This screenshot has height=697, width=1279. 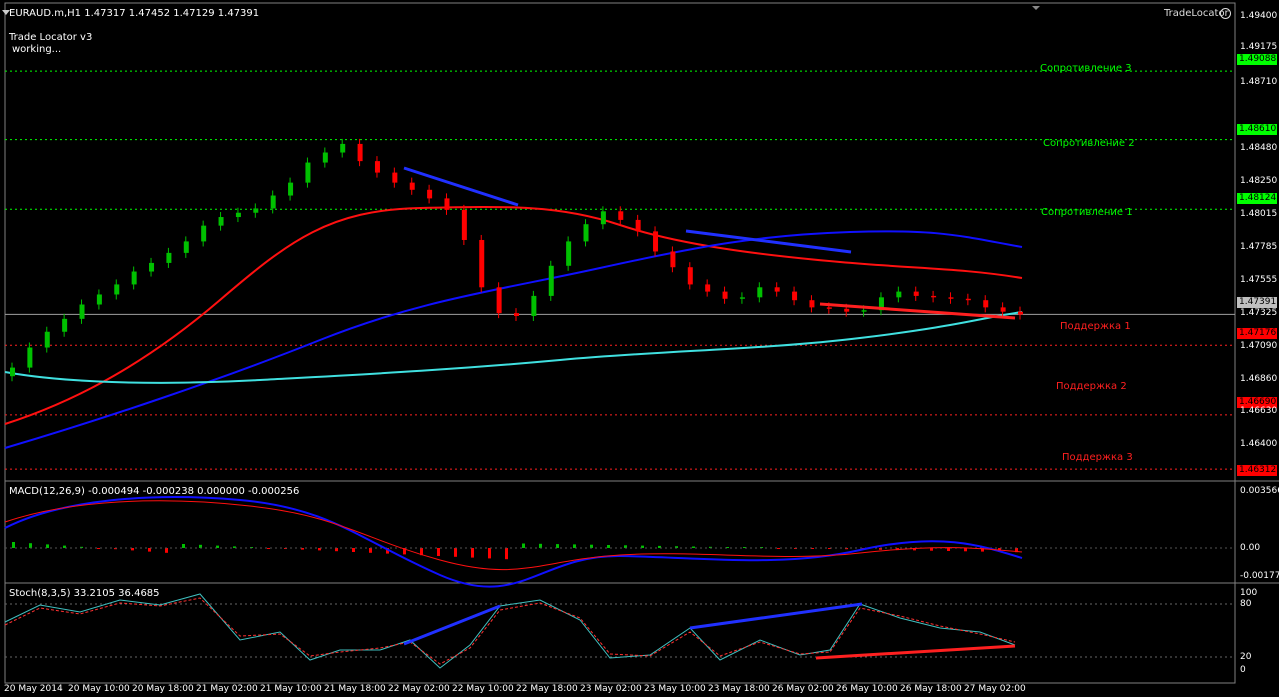 What do you see at coordinates (1257, 470) in the screenshot?
I see `support-3-price-tag: 1.46312` at bounding box center [1257, 470].